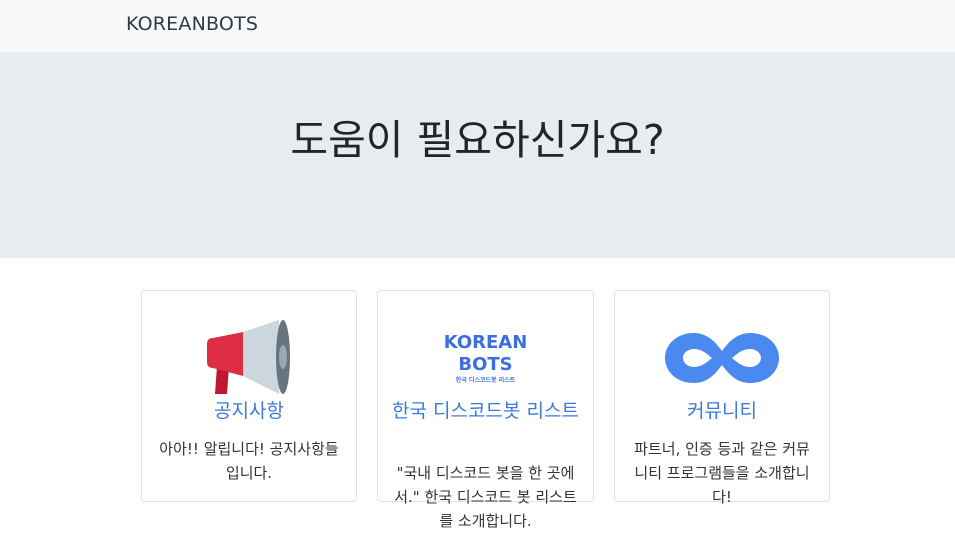  I want to click on card-title-koreanbots: 한국 디스코드봇 리스트, so click(485, 411).